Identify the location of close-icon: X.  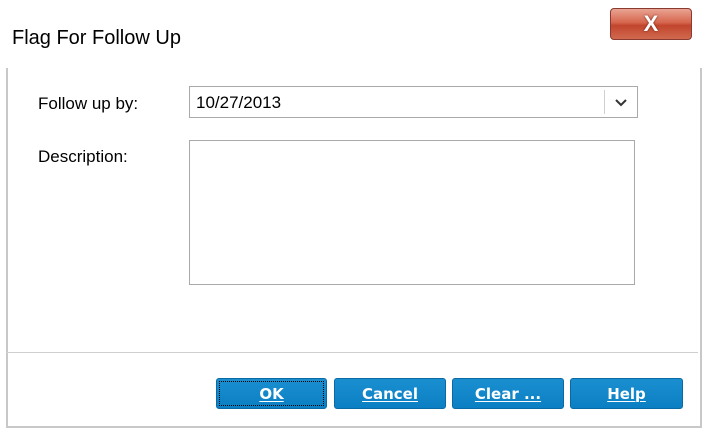
(651, 23).